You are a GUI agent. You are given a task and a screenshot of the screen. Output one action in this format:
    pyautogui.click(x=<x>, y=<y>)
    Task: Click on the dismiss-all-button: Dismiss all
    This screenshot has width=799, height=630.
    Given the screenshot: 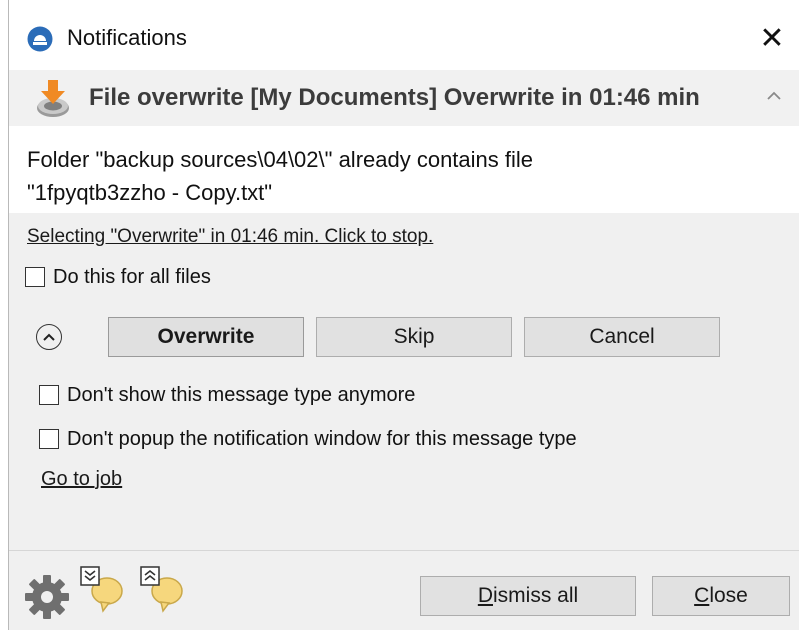 What is the action you would take?
    pyautogui.click(x=528, y=596)
    